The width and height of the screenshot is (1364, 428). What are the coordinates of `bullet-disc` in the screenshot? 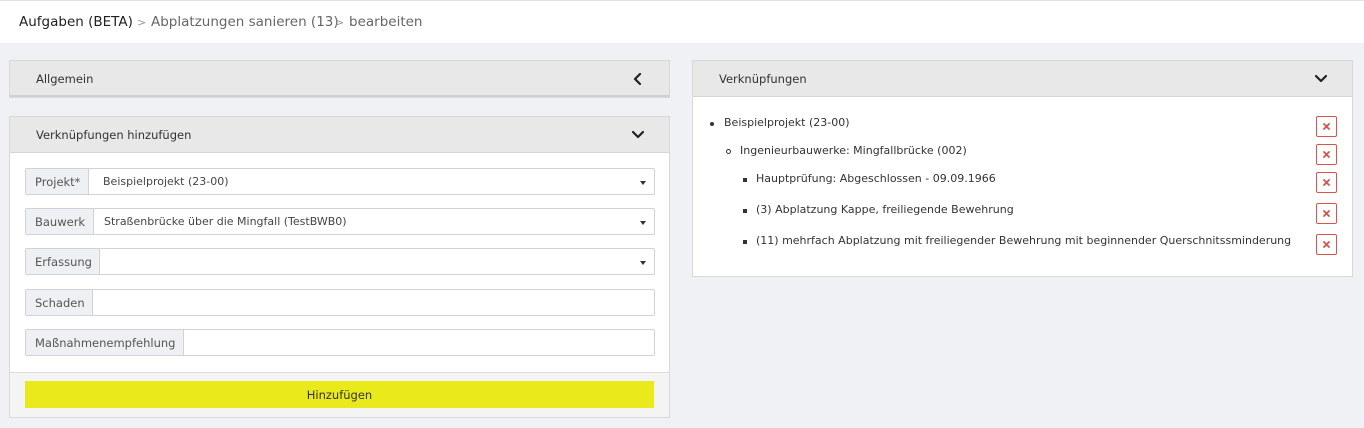 It's located at (712, 124).